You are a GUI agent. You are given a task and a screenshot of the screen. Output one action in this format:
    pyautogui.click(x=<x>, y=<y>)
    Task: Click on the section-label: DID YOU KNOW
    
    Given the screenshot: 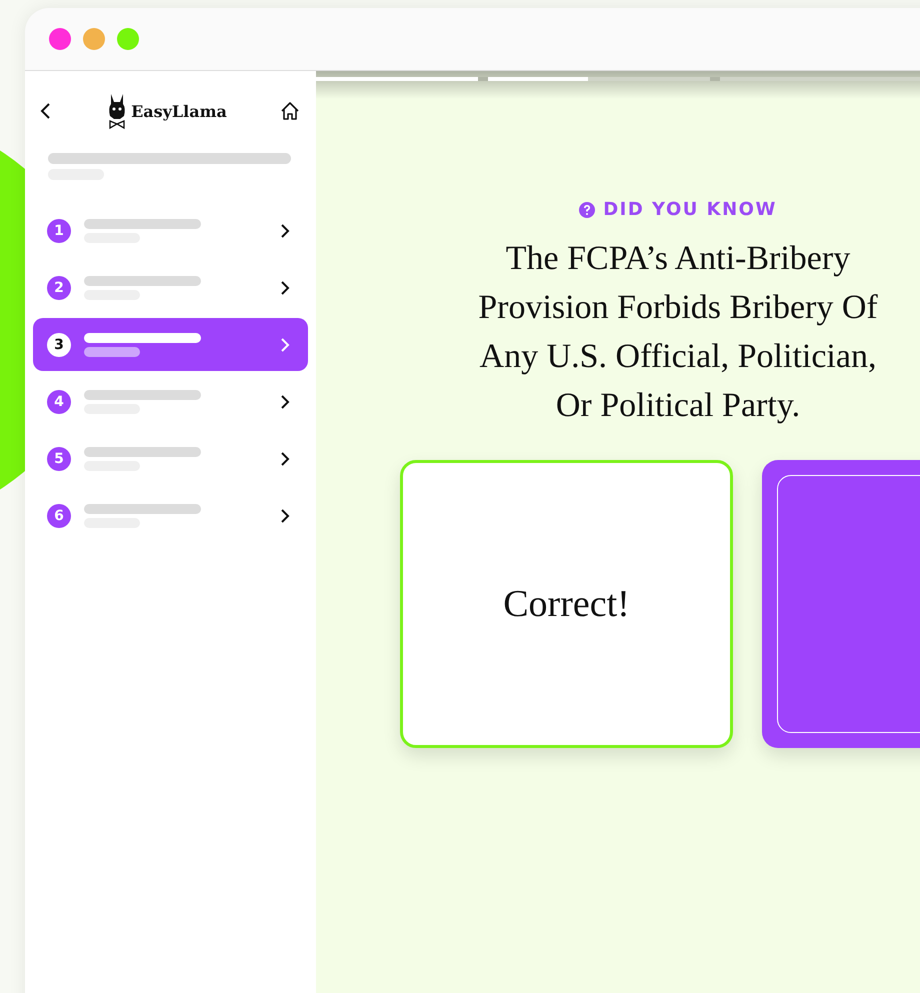 What is the action you would take?
    pyautogui.click(x=690, y=209)
    